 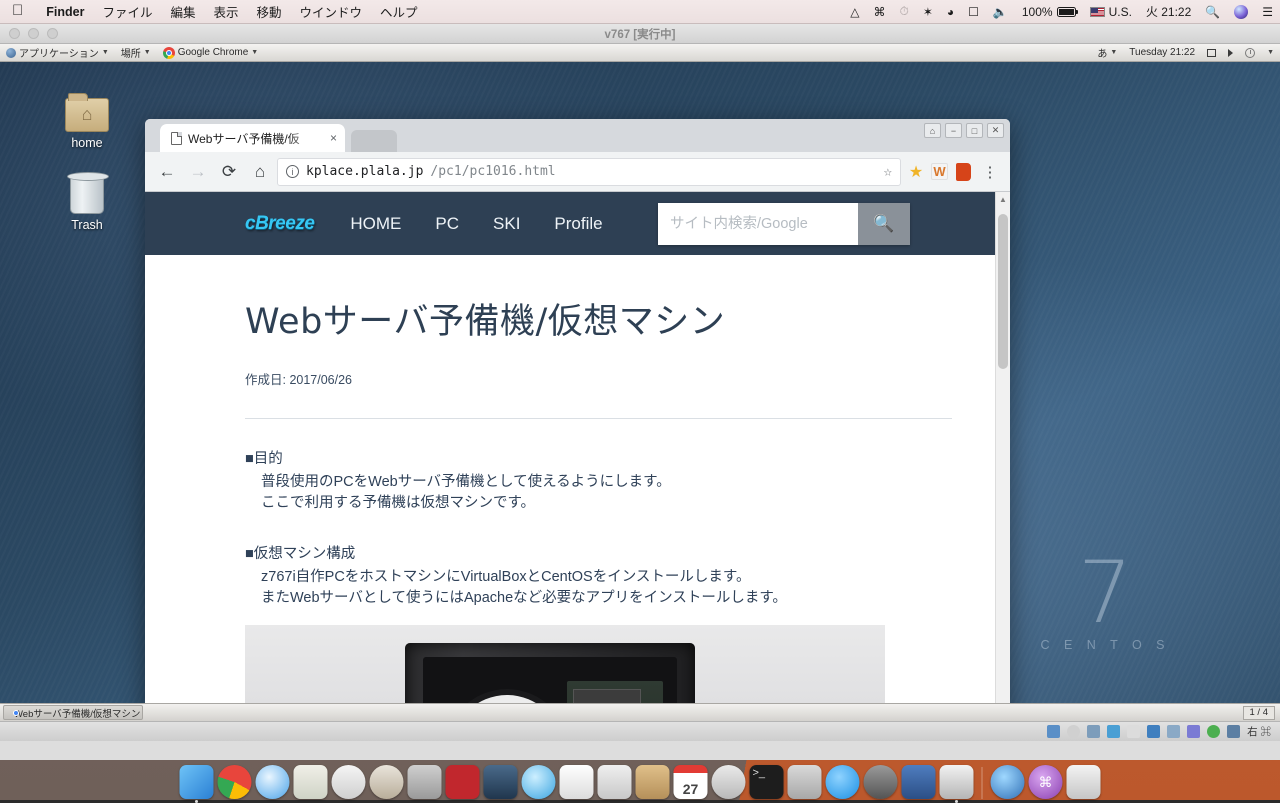 What do you see at coordinates (614, 782) in the screenshot?
I see `numbers-icon` at bounding box center [614, 782].